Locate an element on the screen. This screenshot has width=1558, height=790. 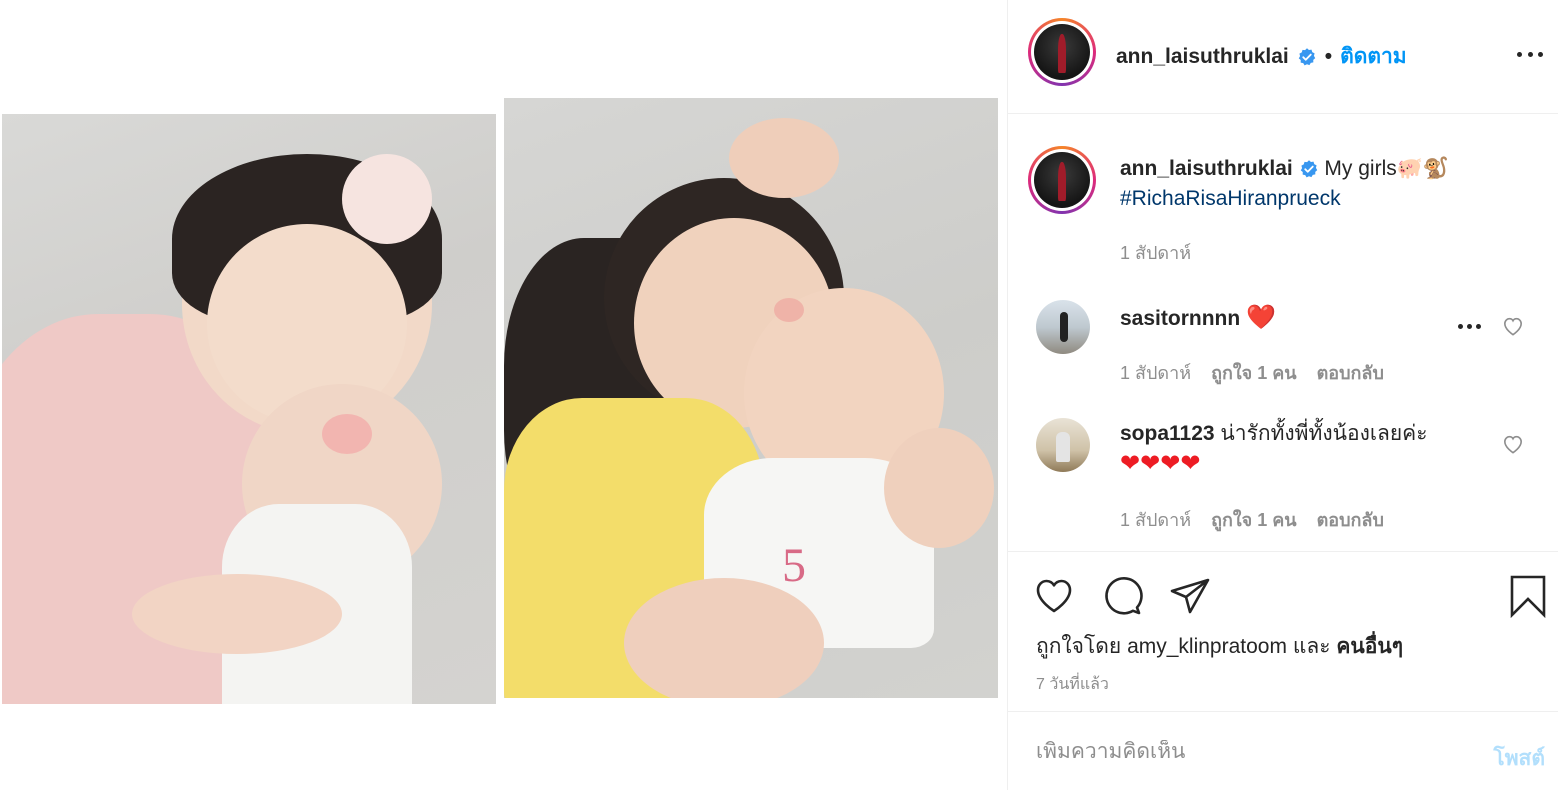
comment-more-icon is located at coordinates (1469, 326).